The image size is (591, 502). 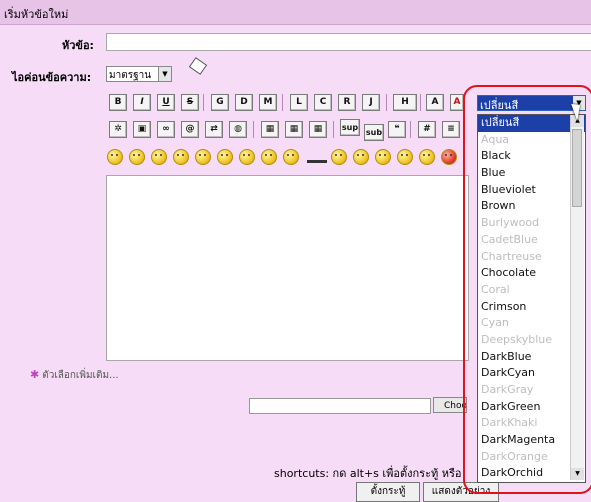 What do you see at coordinates (531, 173) in the screenshot?
I see `color-option: Blue` at bounding box center [531, 173].